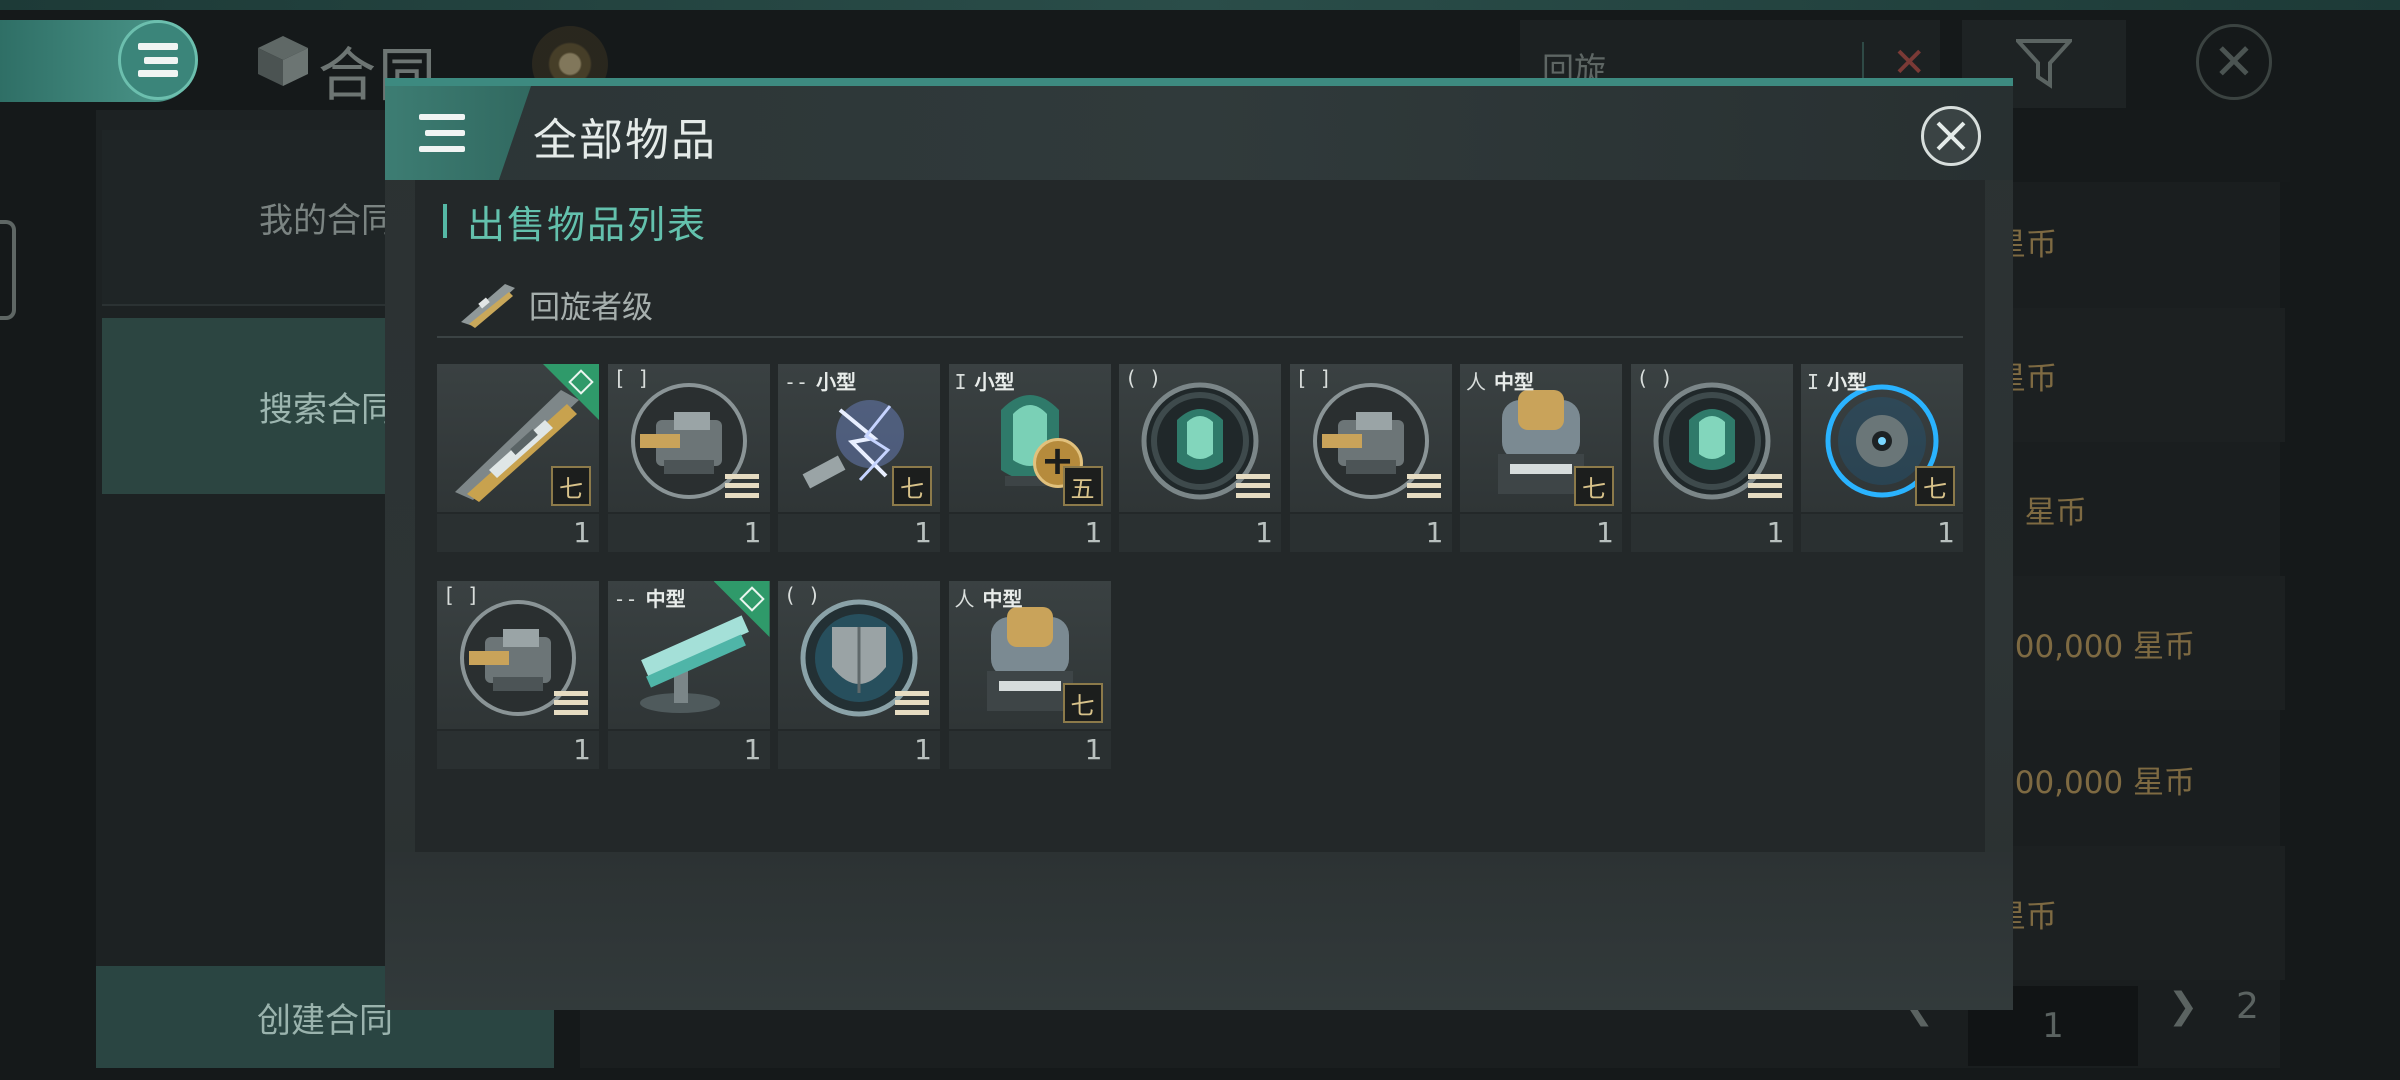 Image resolution: width=2400 pixels, height=1080 pixels. What do you see at coordinates (1882, 438) in the screenshot?
I see `item-card: I 小型七` at bounding box center [1882, 438].